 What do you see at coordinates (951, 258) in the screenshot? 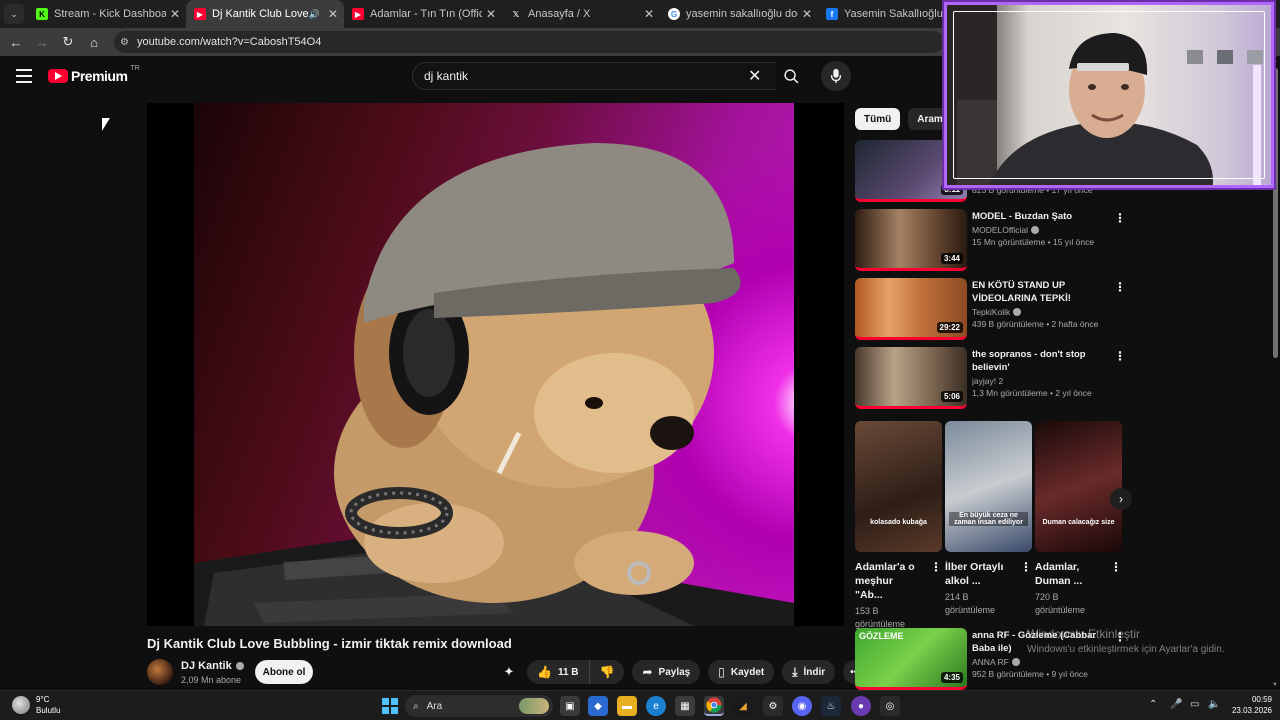
I see `duration-badge: 3:44` at bounding box center [951, 258].